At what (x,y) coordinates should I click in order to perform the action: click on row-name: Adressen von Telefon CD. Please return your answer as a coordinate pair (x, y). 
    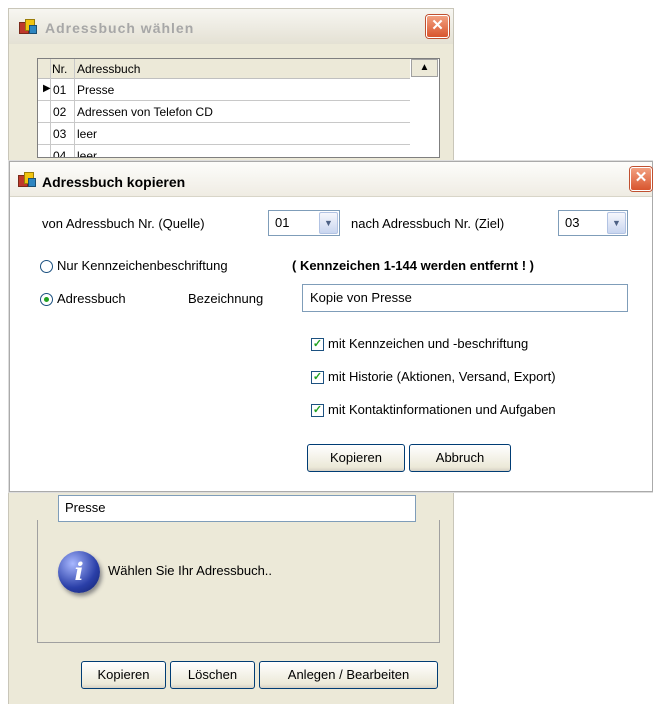
    Looking at the image, I should click on (145, 112).